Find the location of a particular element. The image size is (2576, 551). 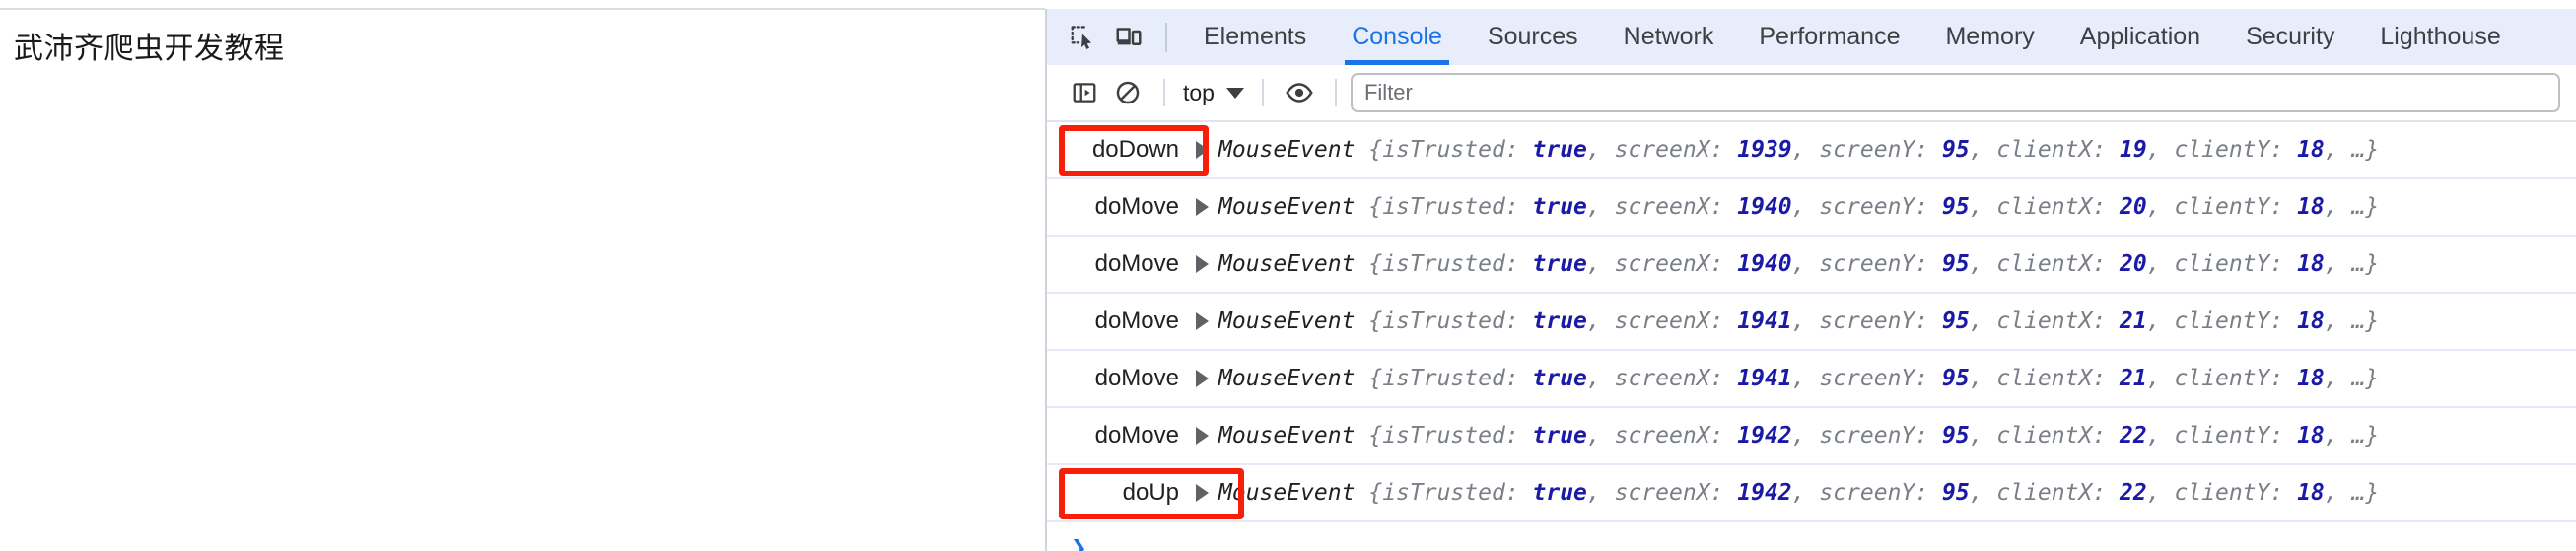

device-toolbar-icon is located at coordinates (1129, 37).